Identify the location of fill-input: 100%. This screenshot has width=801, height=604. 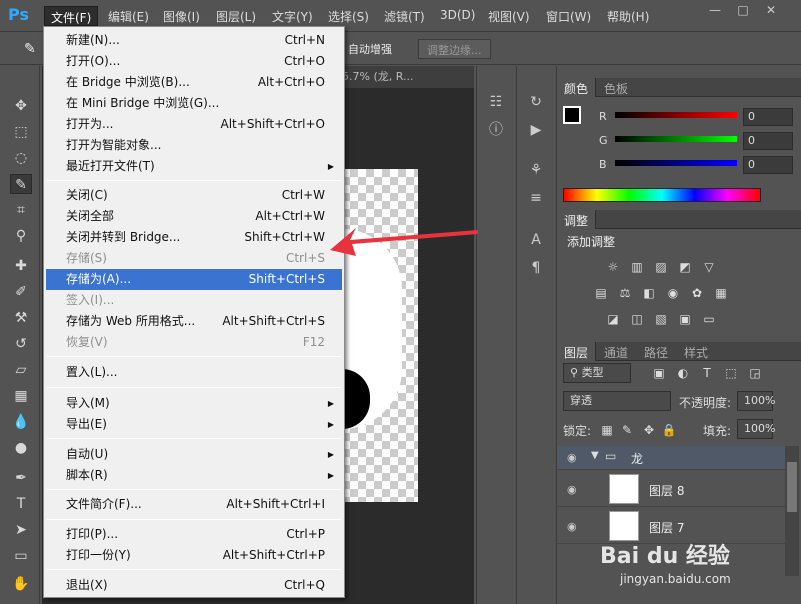
(756, 429).